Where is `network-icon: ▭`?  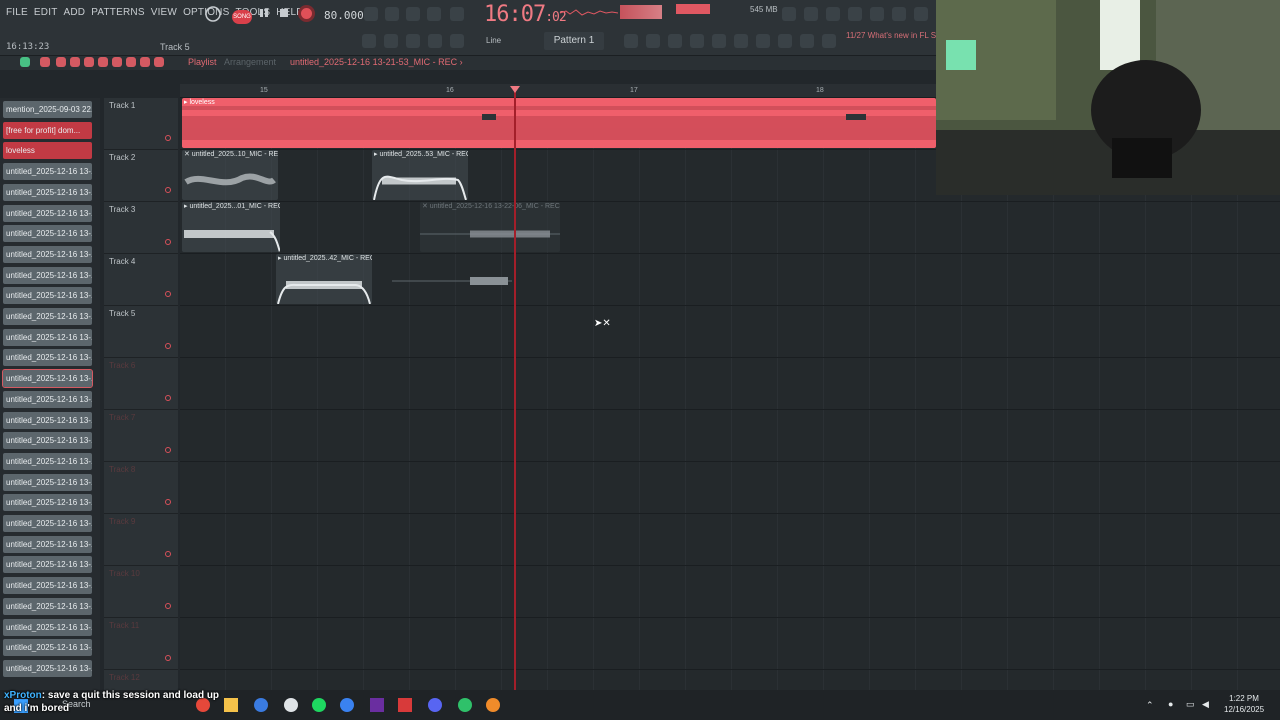
network-icon: ▭ is located at coordinates (1190, 704).